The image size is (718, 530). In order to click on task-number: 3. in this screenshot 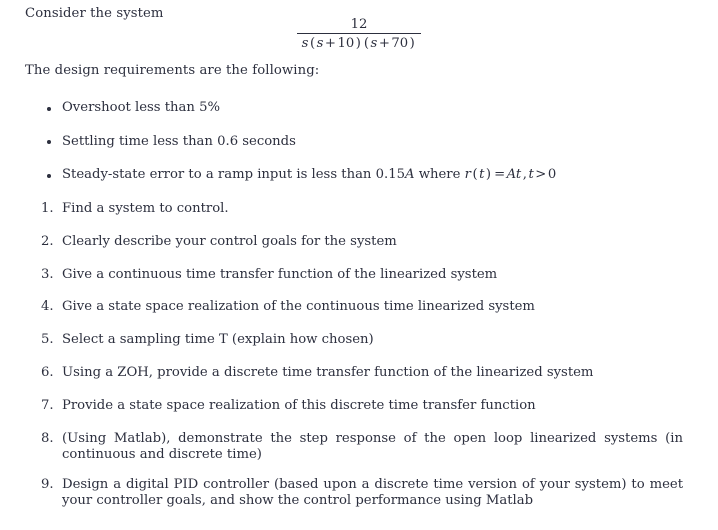, I will do `click(47, 274)`.